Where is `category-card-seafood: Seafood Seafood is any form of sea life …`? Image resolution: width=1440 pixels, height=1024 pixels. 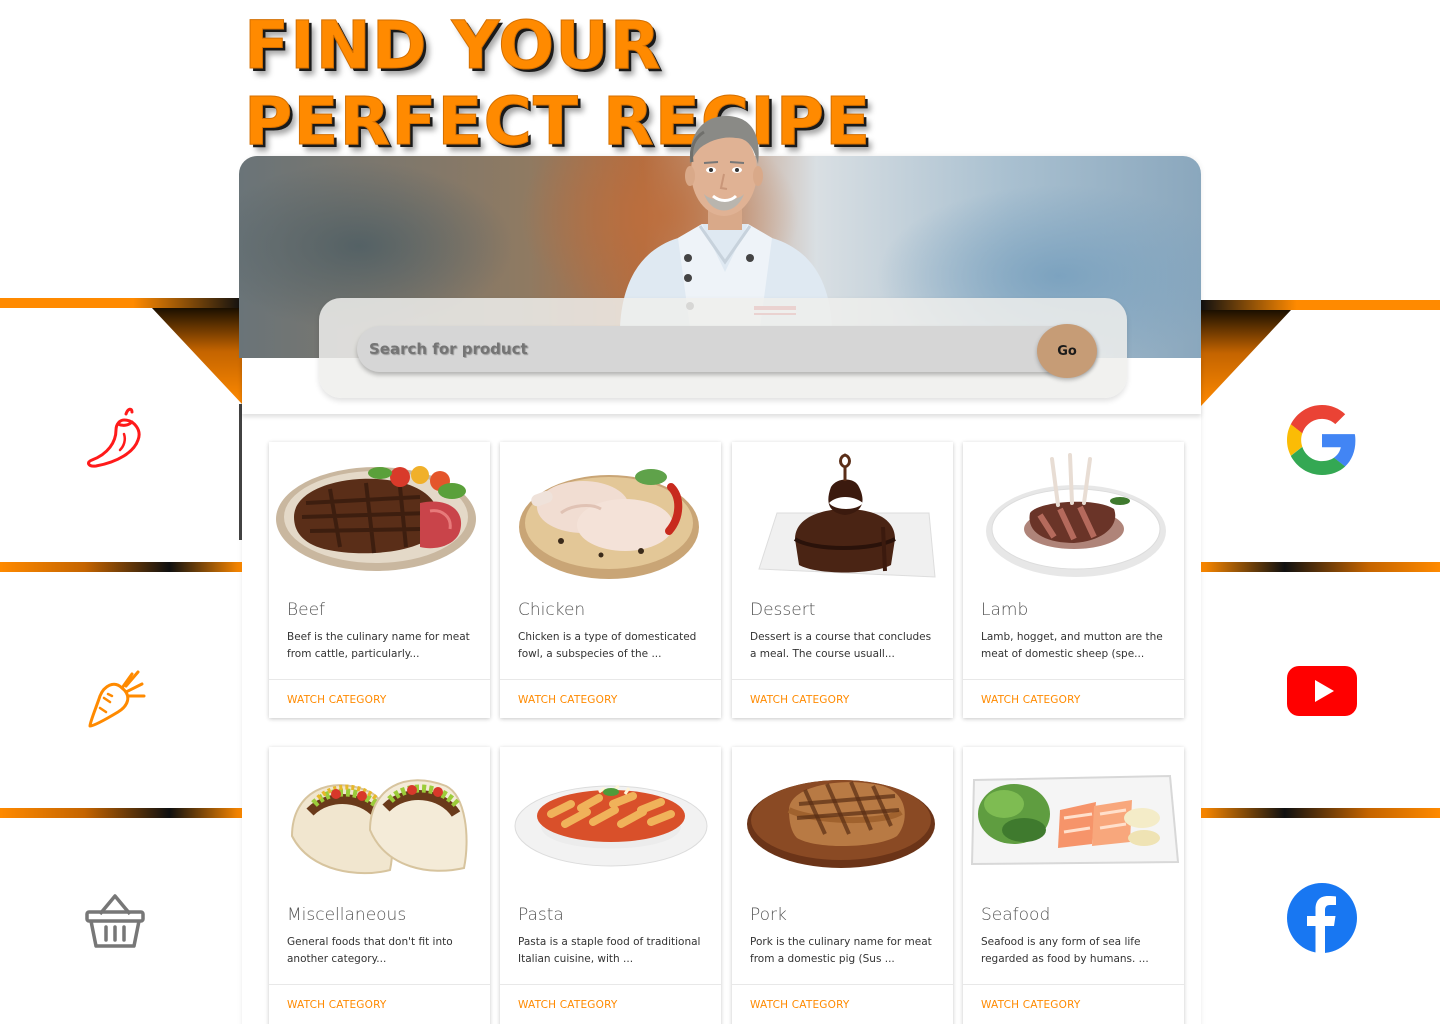
category-card-seafood: Seafood Seafood is any form of sea life … is located at coordinates (1073, 885).